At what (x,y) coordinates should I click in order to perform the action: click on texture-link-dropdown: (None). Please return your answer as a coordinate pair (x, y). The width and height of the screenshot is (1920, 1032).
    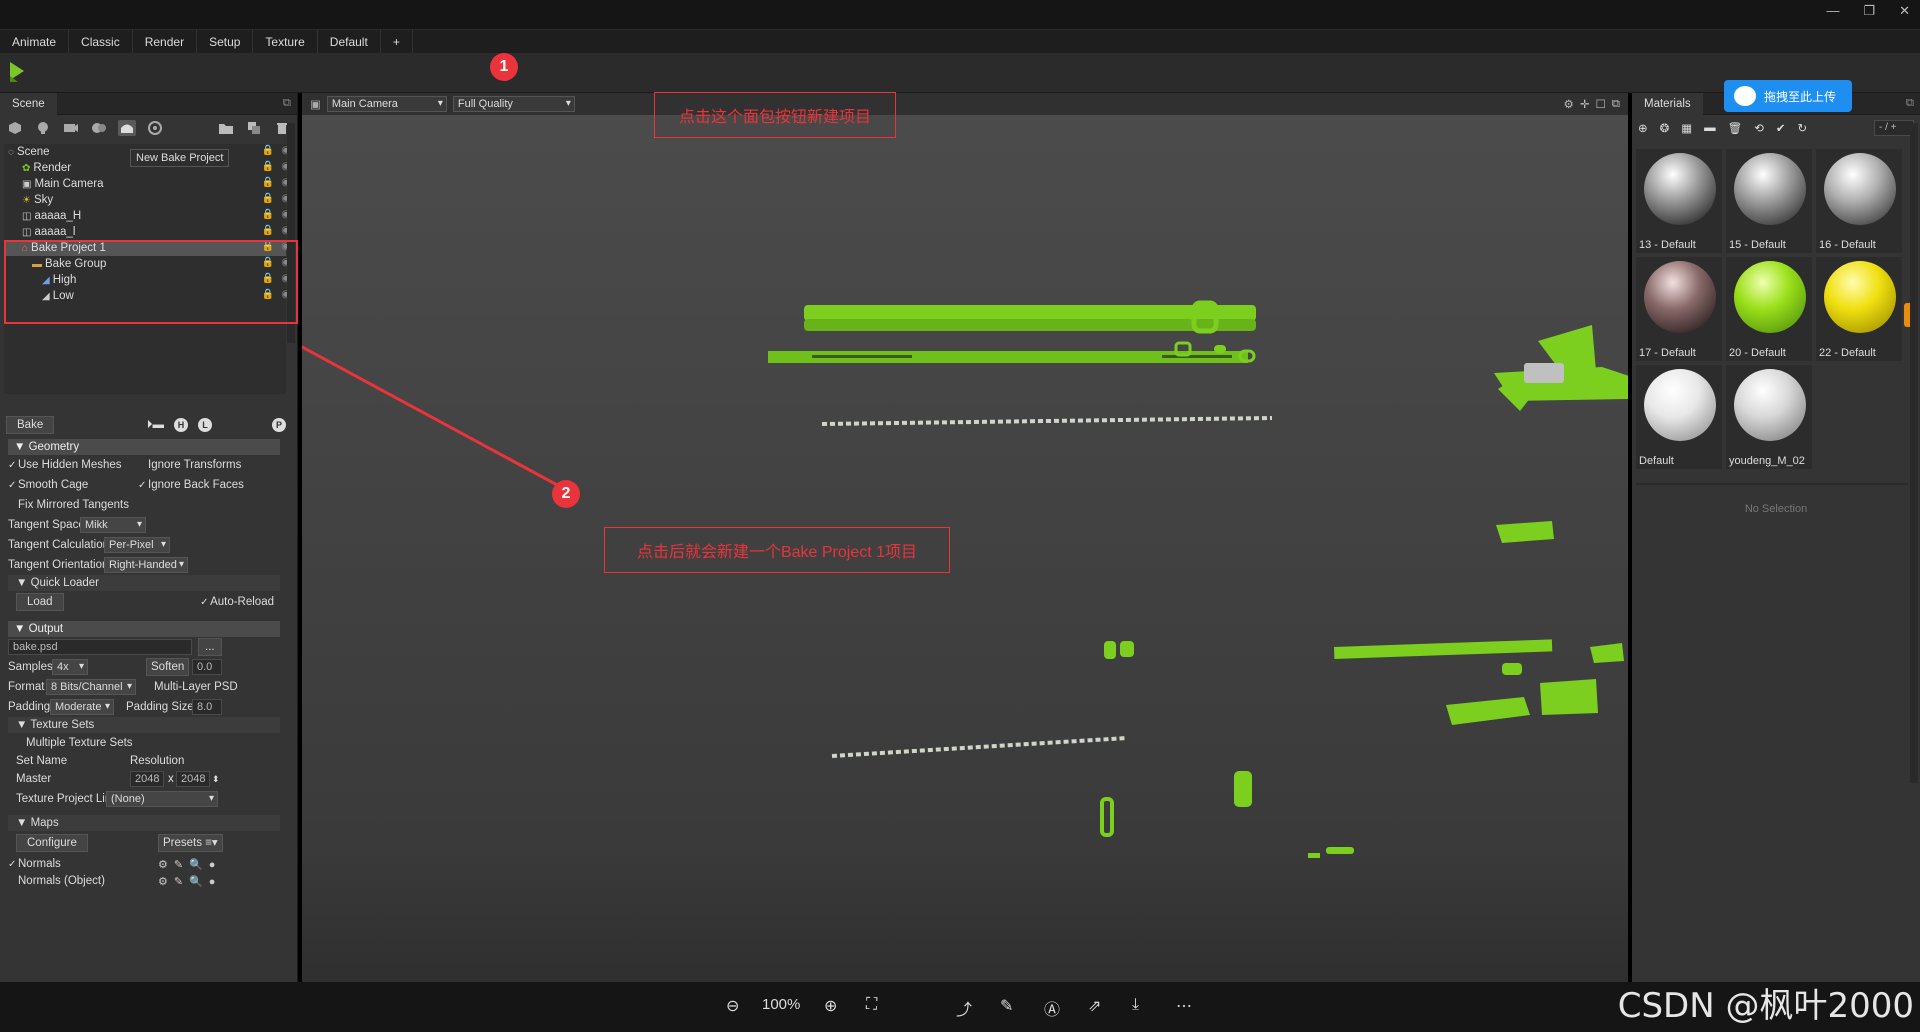
    Looking at the image, I should click on (162, 799).